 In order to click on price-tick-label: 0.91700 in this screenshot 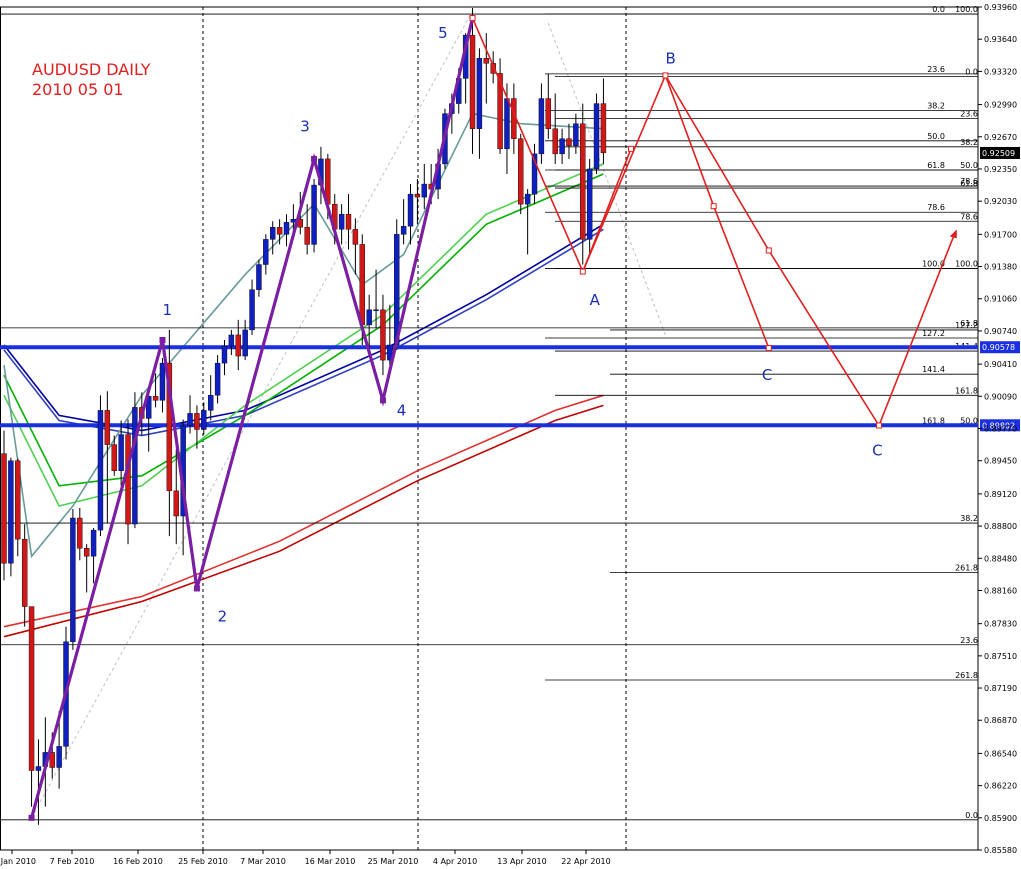, I will do `click(1000, 234)`.